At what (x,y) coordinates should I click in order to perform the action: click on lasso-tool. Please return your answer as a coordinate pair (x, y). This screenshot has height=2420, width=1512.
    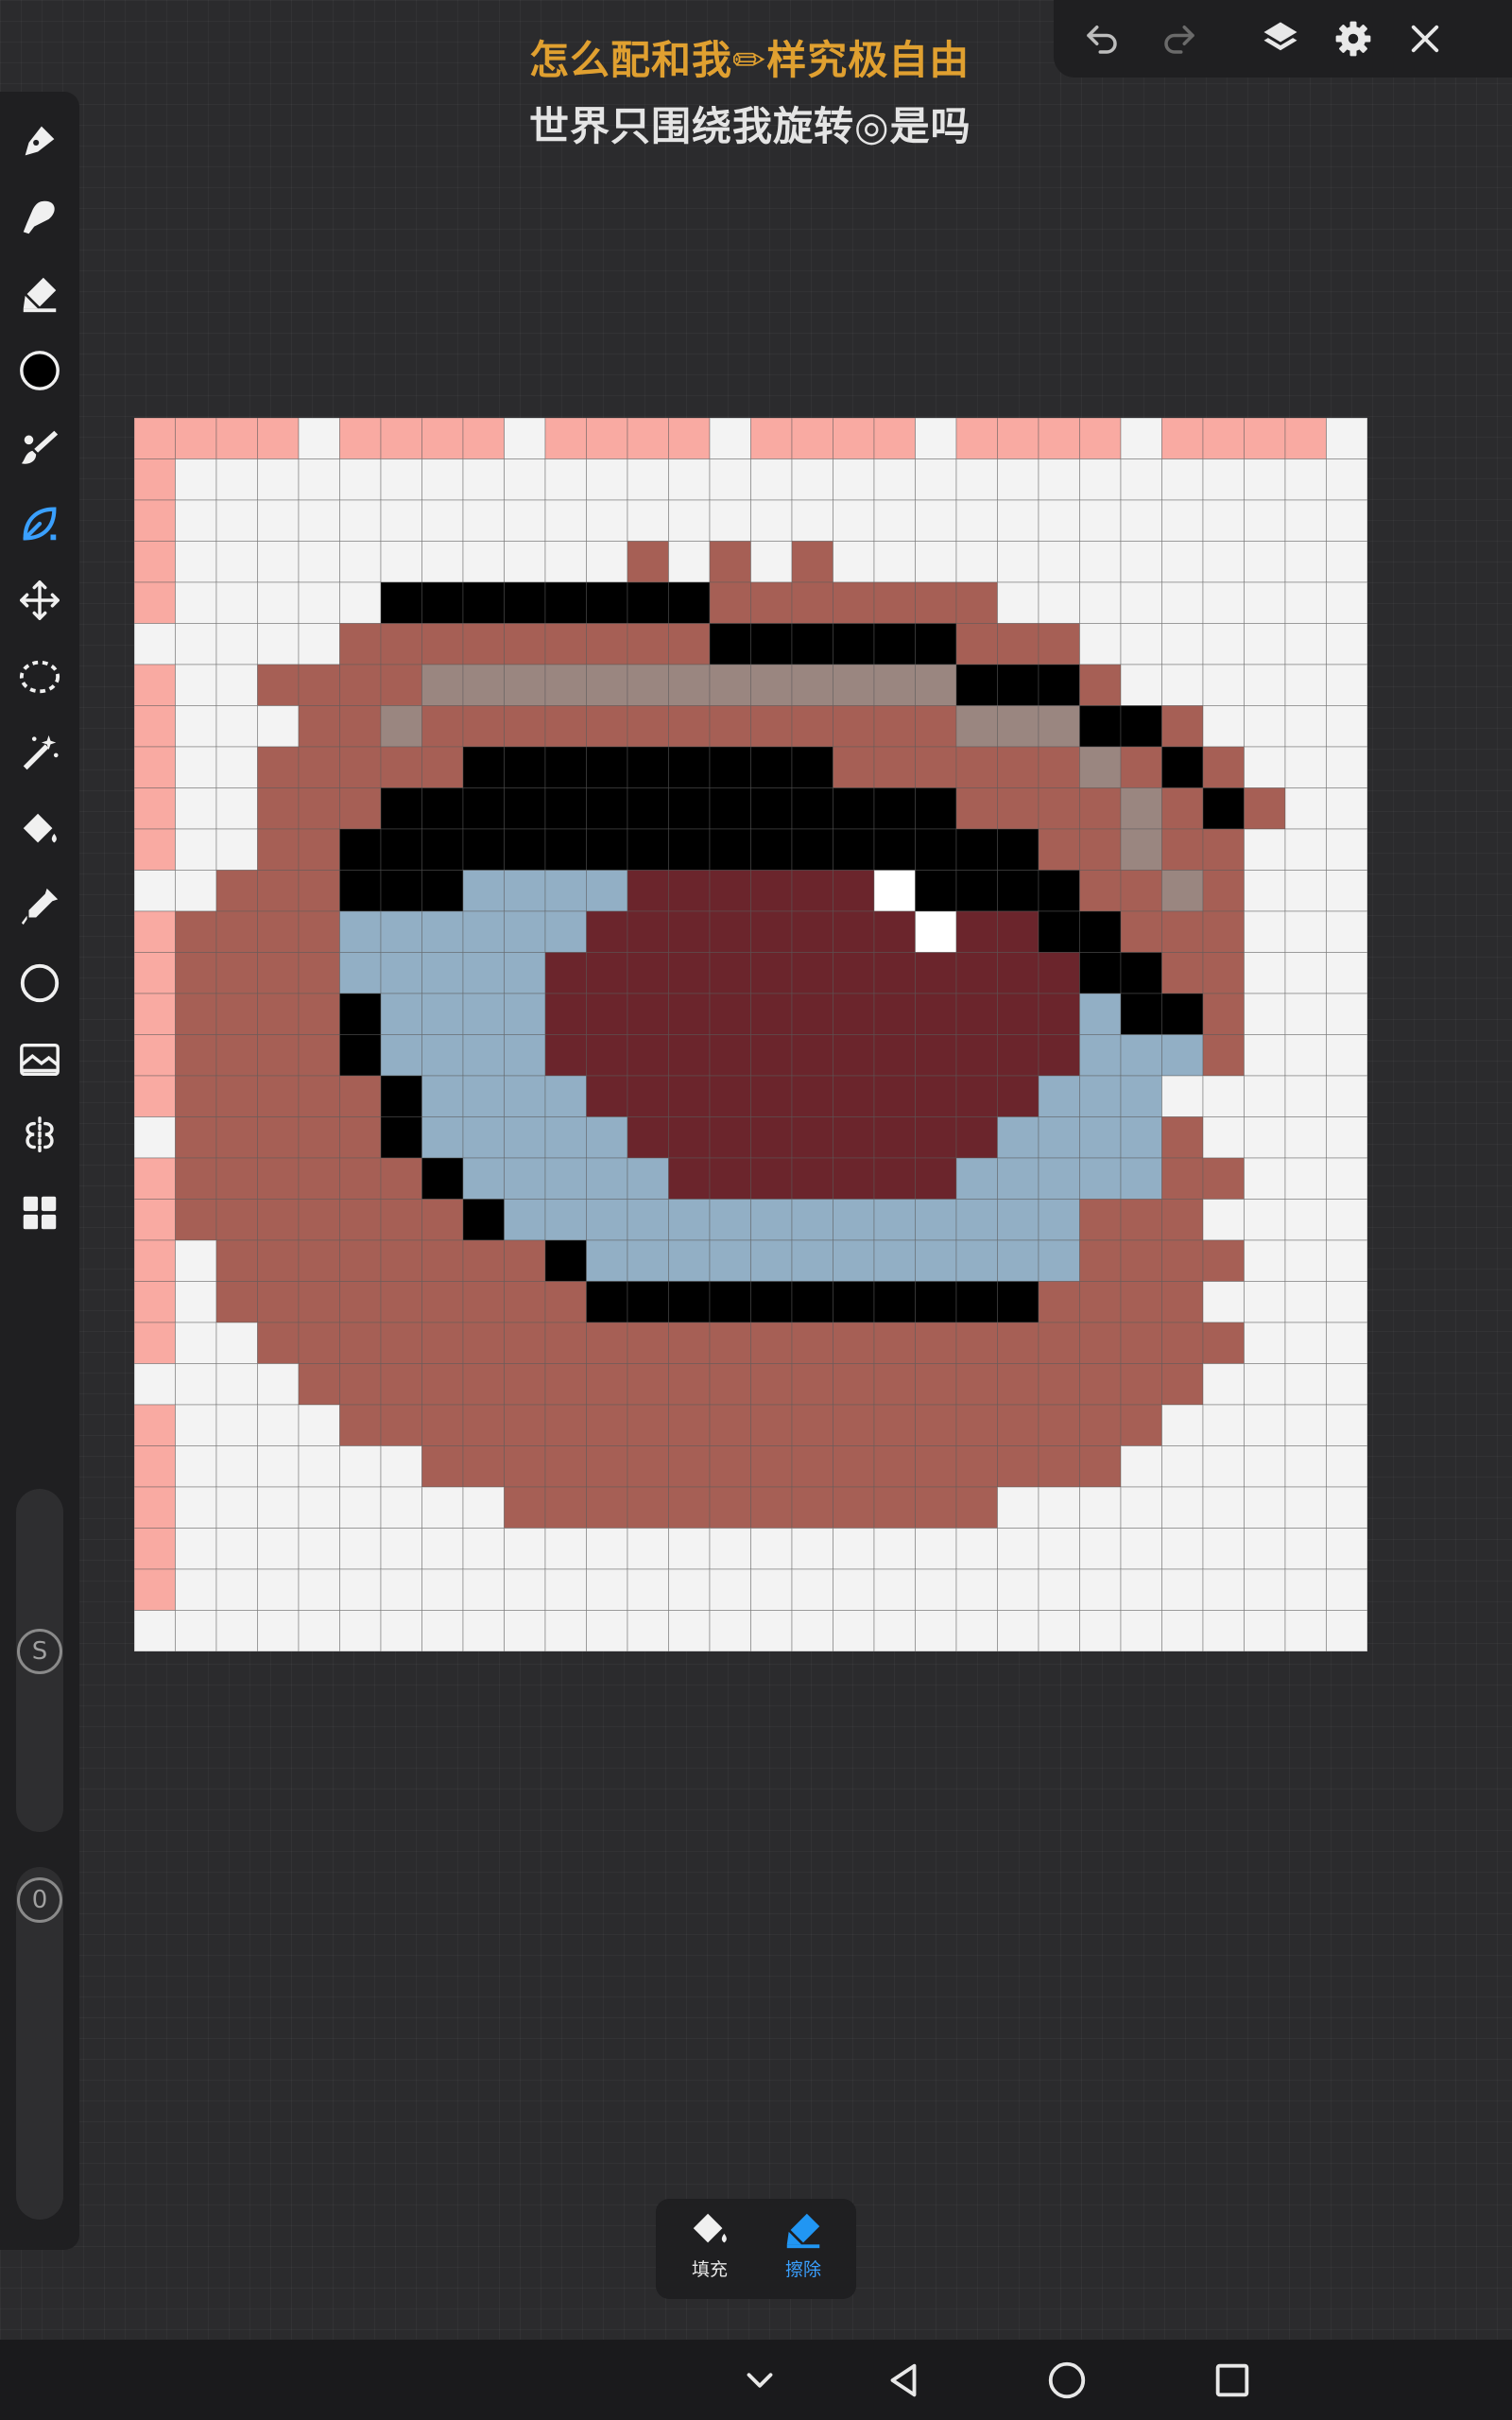
    Looking at the image, I should click on (39, 677).